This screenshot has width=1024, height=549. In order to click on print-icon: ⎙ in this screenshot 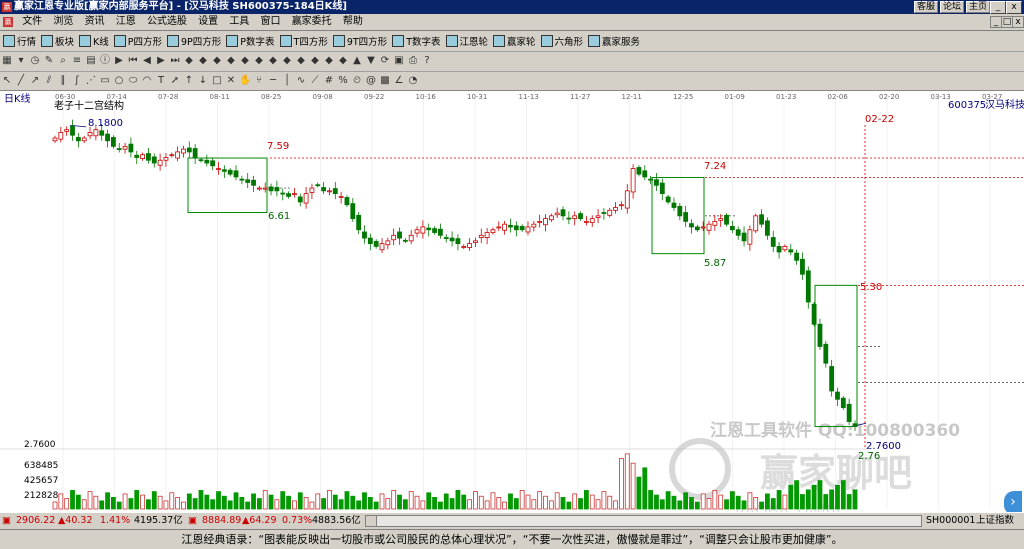, I will do `click(413, 61)`.